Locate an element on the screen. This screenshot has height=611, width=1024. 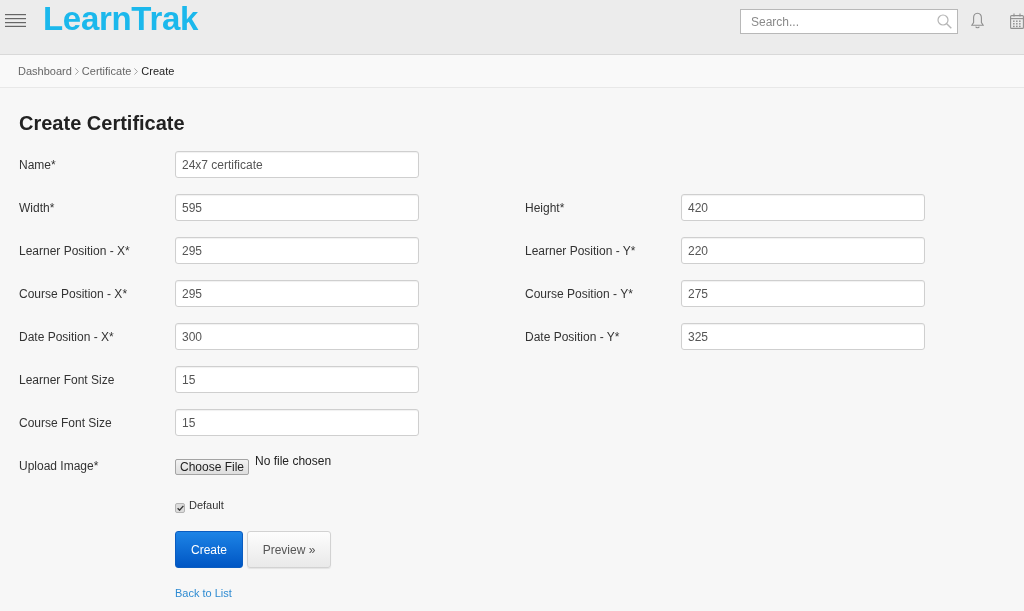
preview-button: Preview » is located at coordinates (289, 549).